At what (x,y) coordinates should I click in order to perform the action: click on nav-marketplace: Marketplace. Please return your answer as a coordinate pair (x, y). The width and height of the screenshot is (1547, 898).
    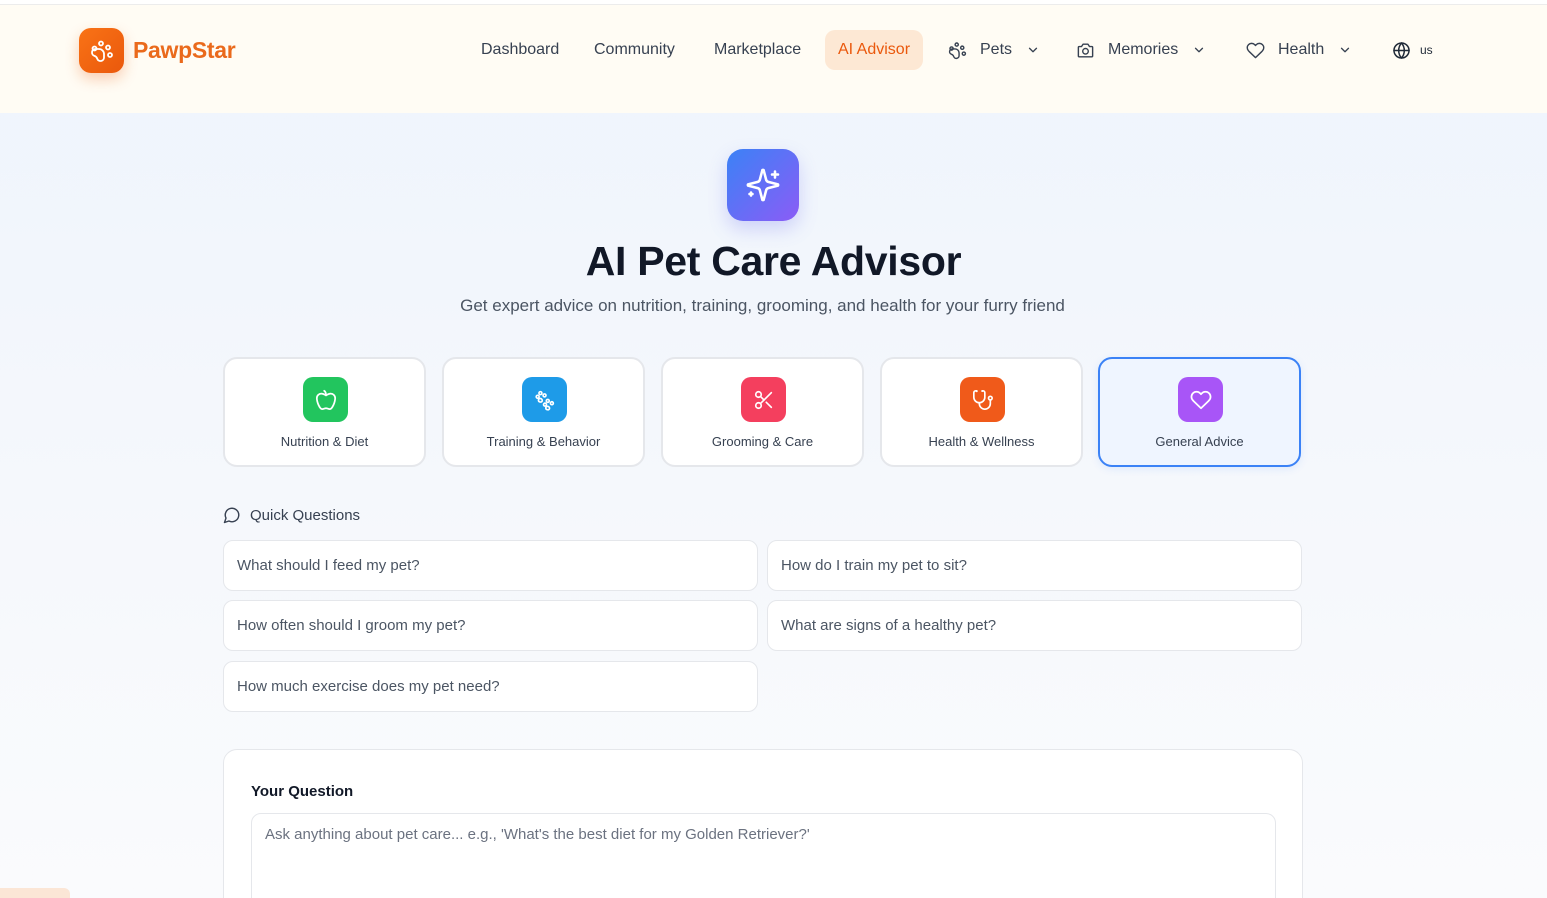
    Looking at the image, I should click on (757, 50).